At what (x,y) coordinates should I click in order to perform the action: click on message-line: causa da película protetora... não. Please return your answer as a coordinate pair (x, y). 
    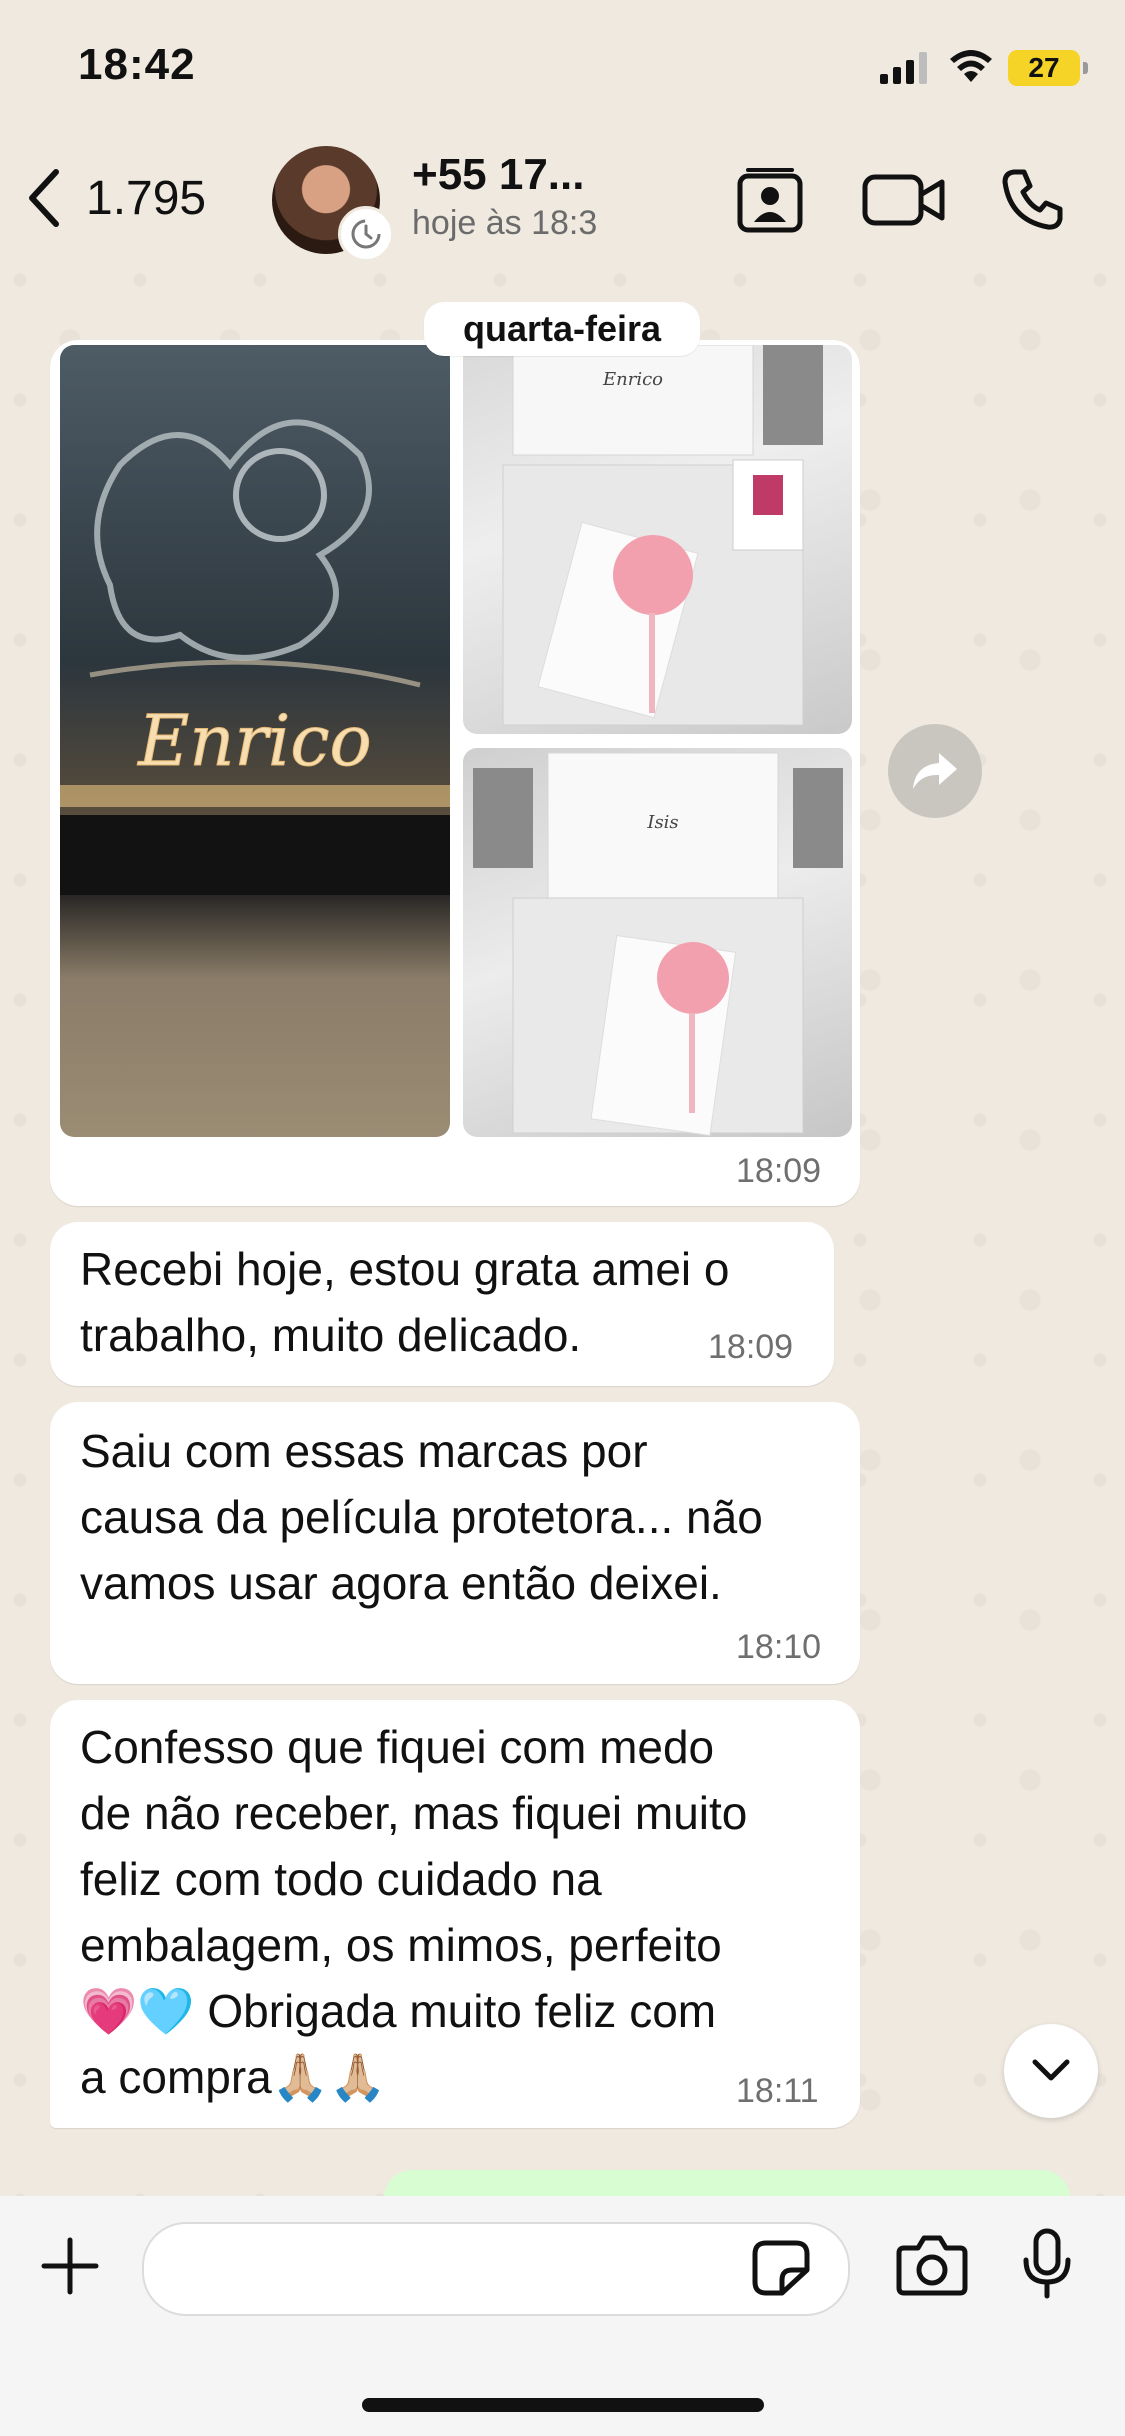
    Looking at the image, I should click on (421, 1517).